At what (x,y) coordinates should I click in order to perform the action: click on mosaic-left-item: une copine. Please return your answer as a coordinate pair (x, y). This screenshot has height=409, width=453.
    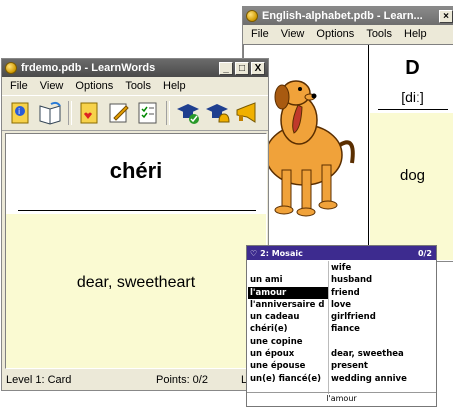
    Looking at the image, I should click on (288, 342).